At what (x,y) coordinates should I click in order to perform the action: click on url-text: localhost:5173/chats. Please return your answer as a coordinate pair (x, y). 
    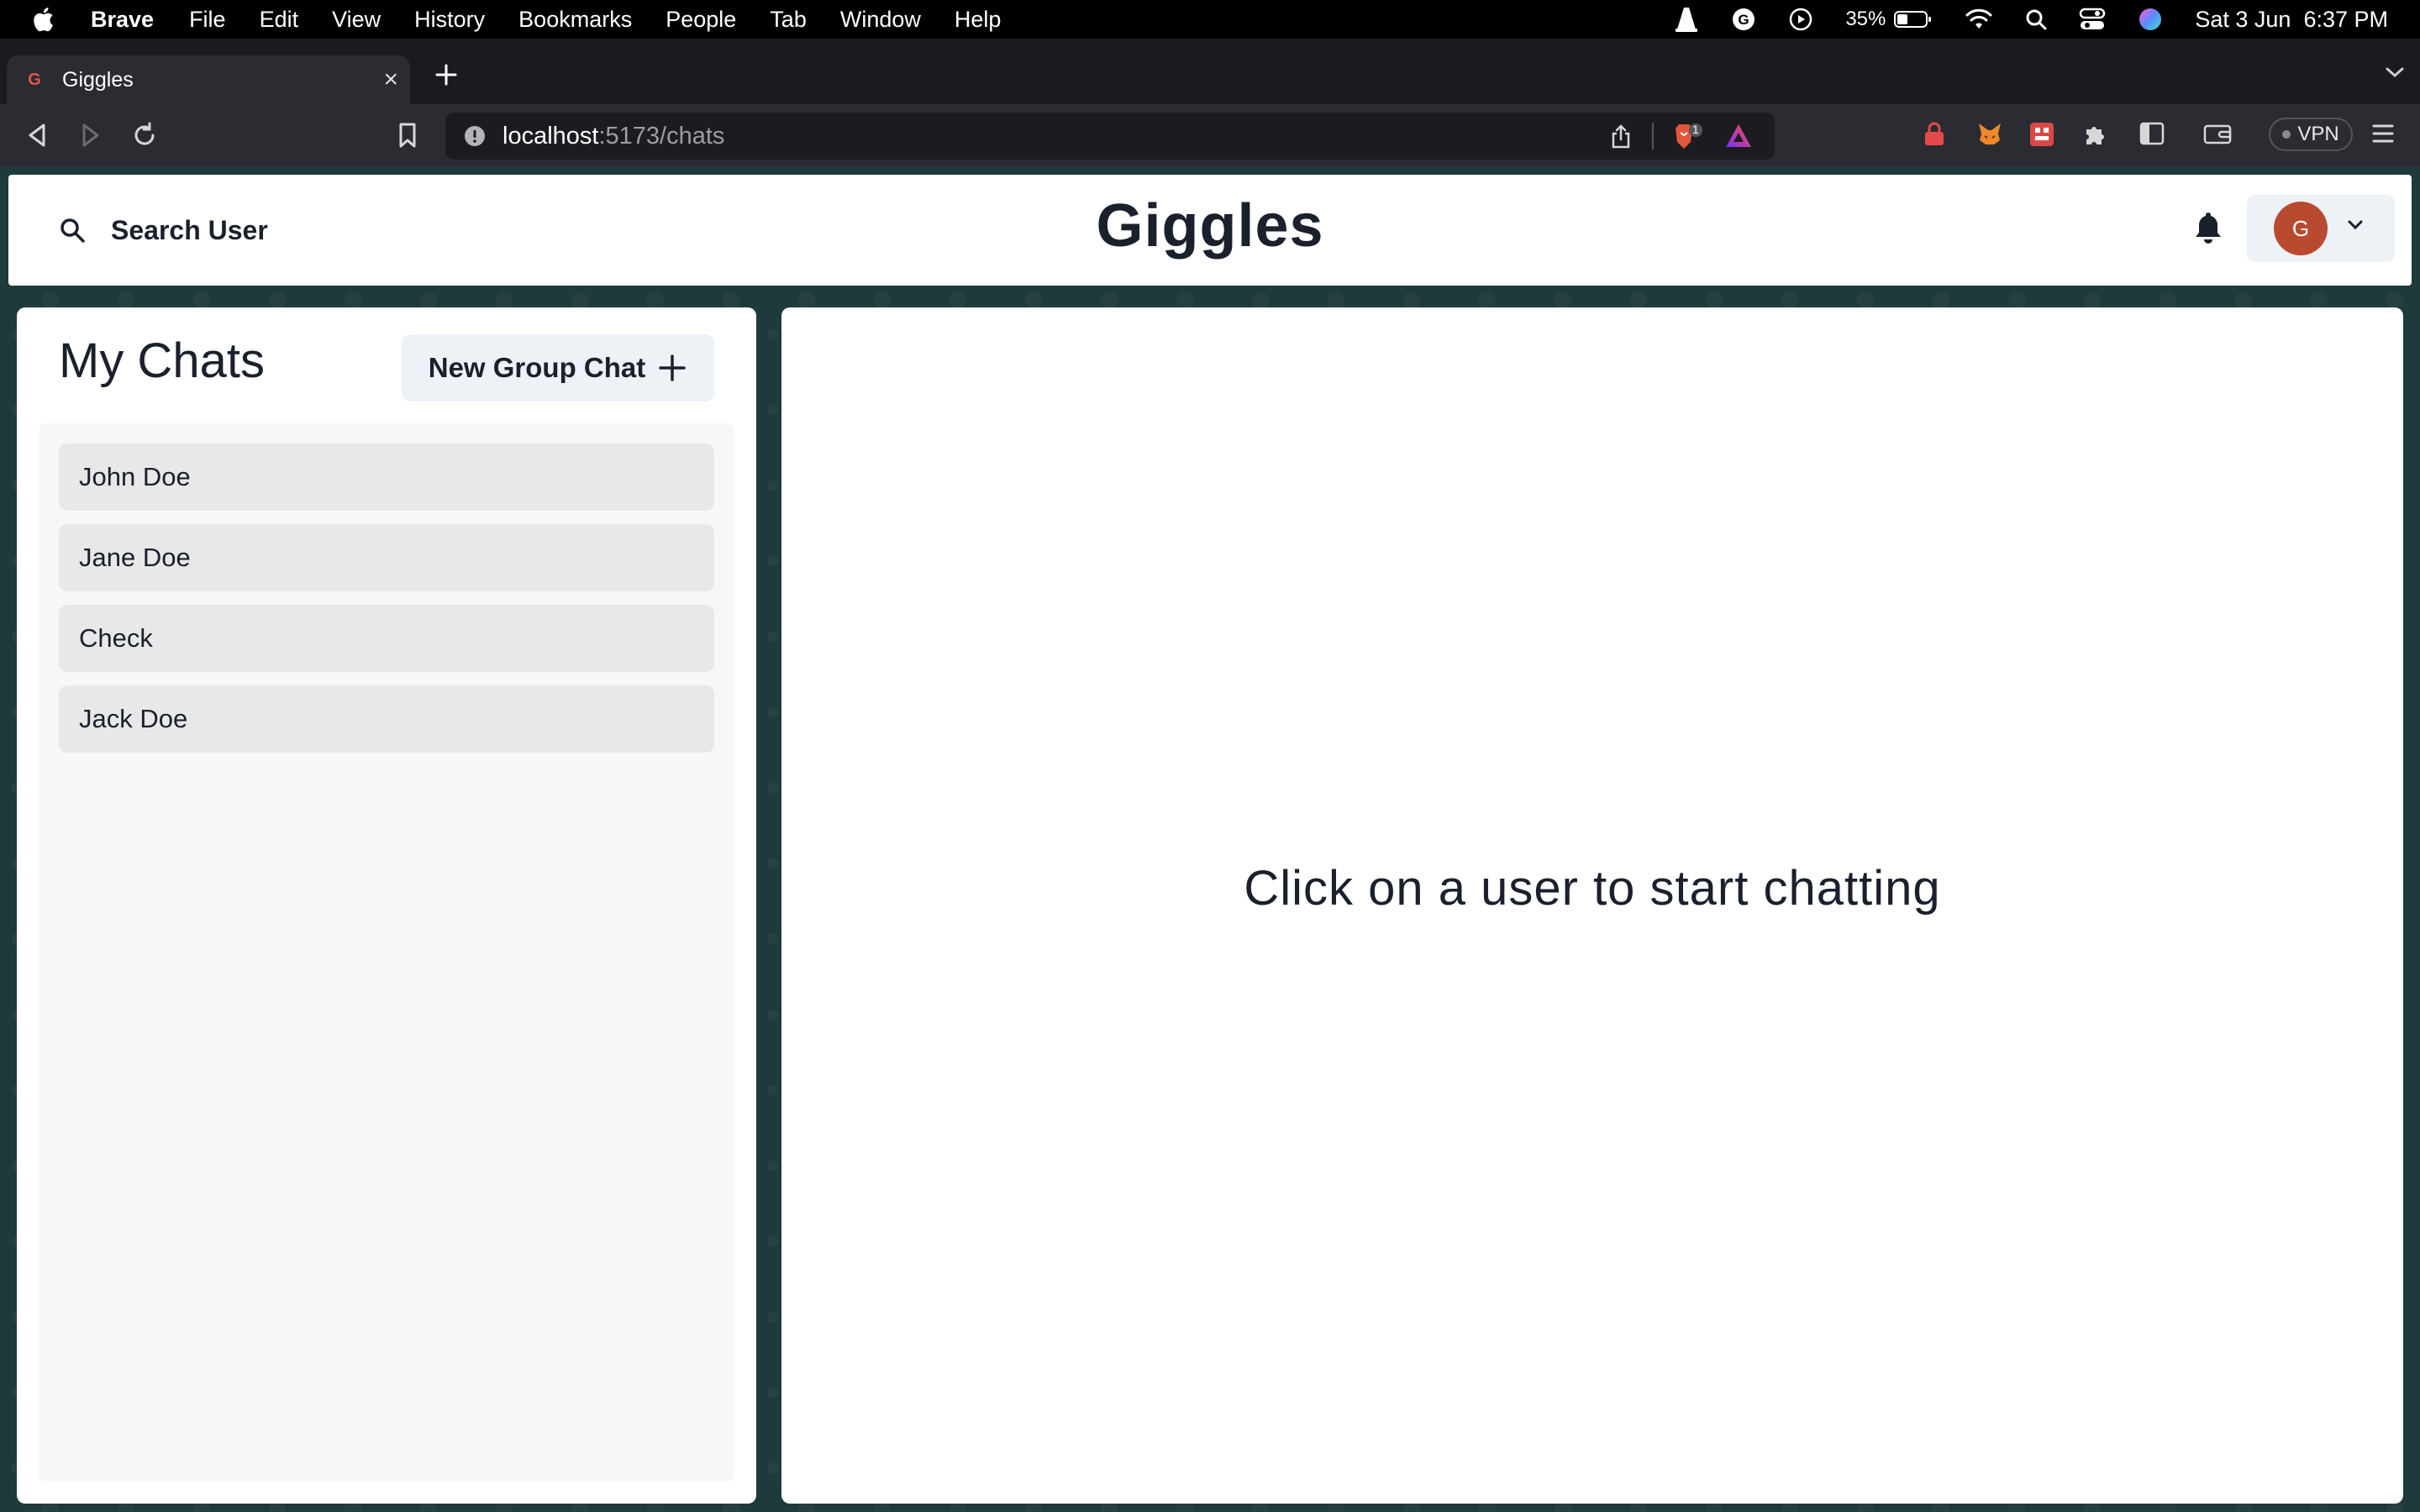
    Looking at the image, I should click on (613, 136).